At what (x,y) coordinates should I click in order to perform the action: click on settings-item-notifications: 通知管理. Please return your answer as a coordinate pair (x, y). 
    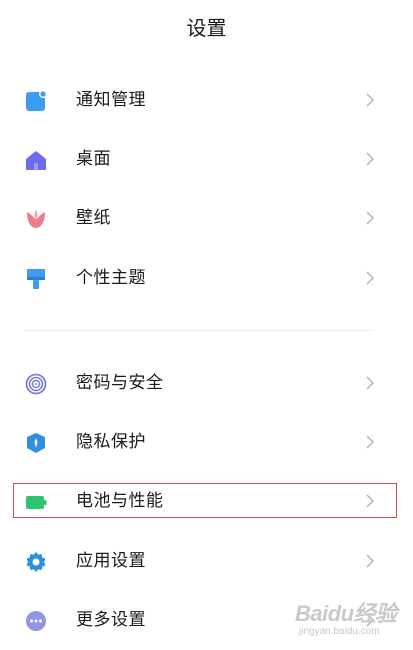
    Looking at the image, I should click on (206, 100).